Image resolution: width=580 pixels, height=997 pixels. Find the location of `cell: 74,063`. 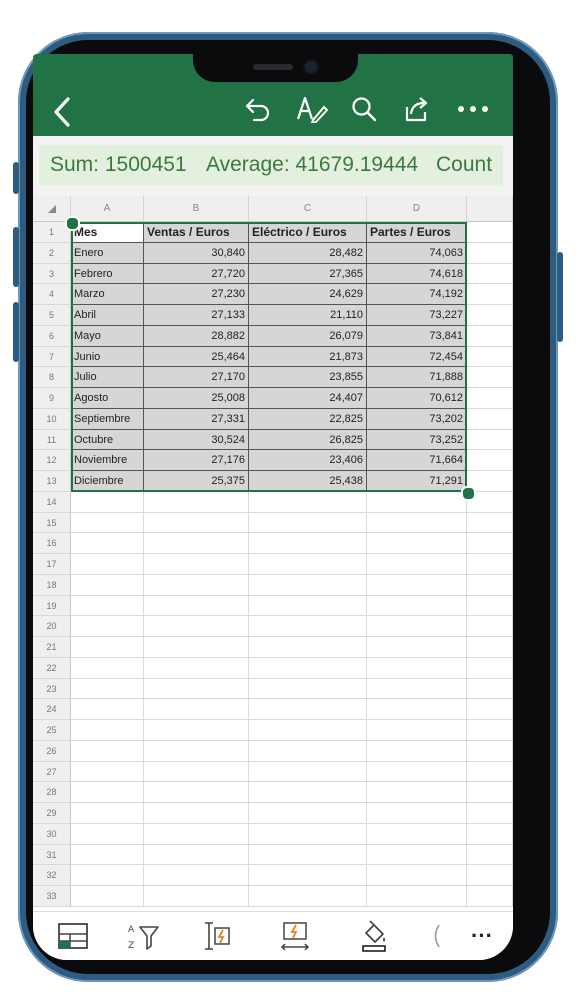

cell: 74,063 is located at coordinates (417, 253).